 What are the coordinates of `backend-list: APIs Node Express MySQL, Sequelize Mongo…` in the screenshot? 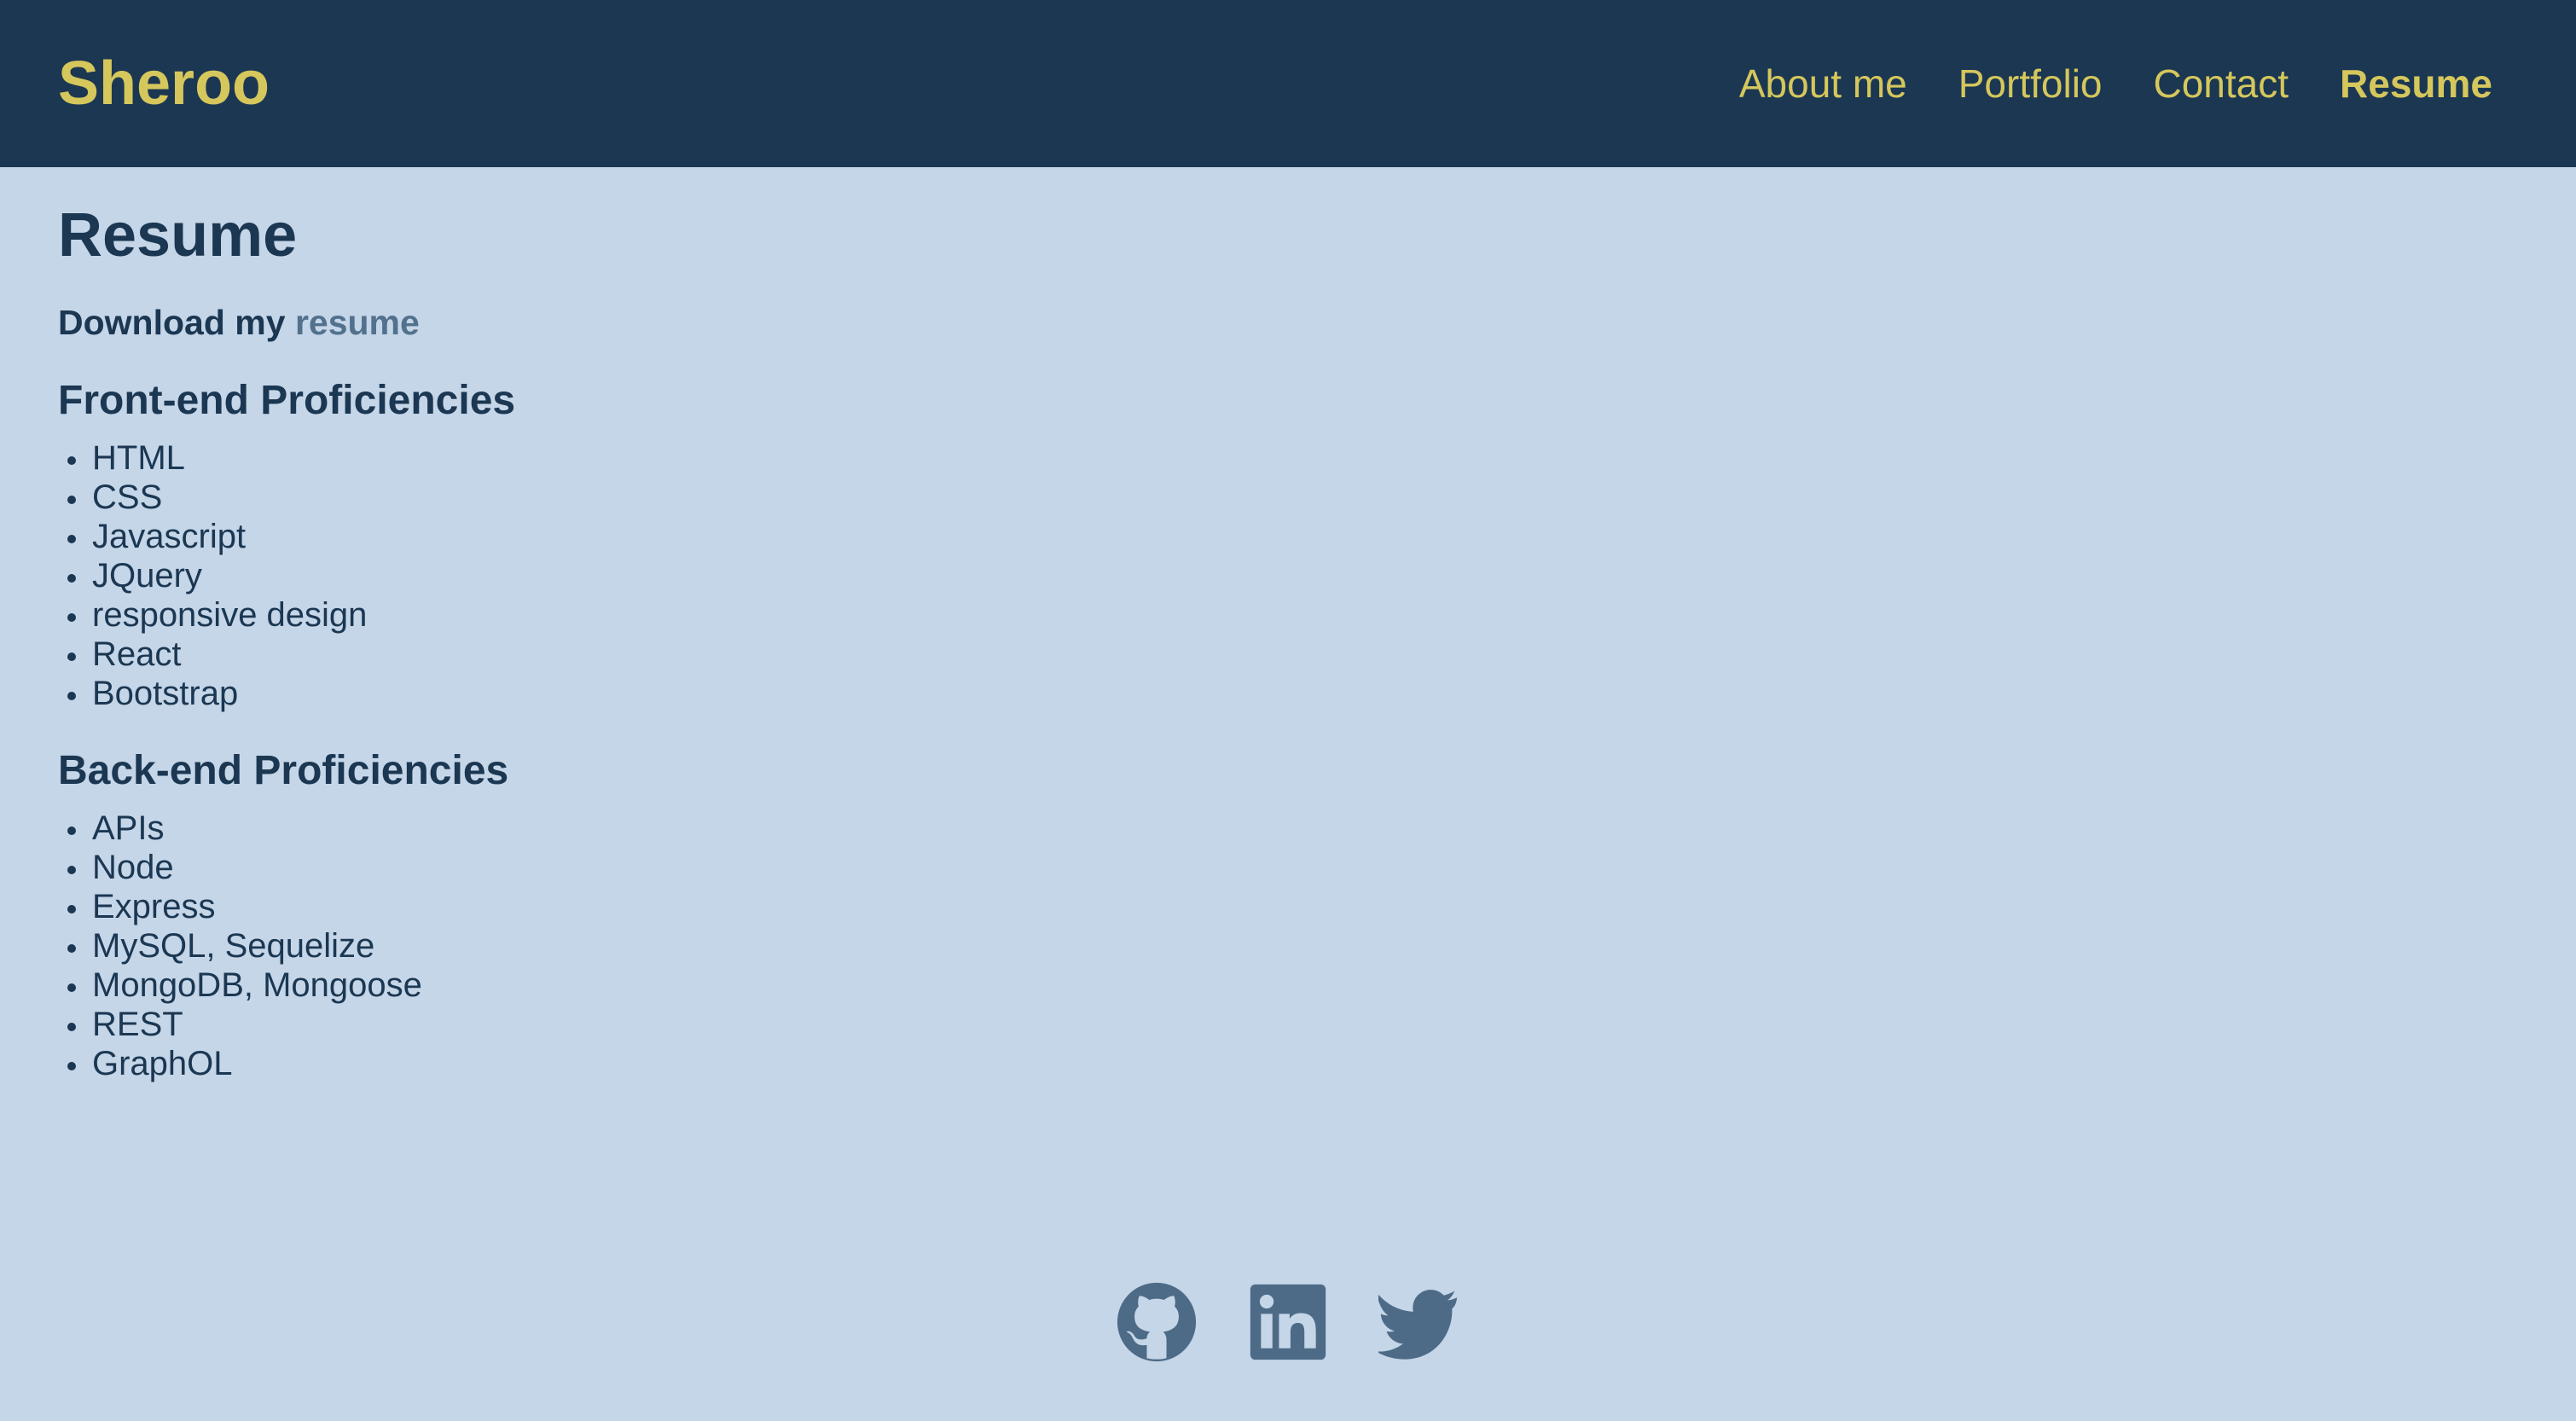 It's located at (655, 946).